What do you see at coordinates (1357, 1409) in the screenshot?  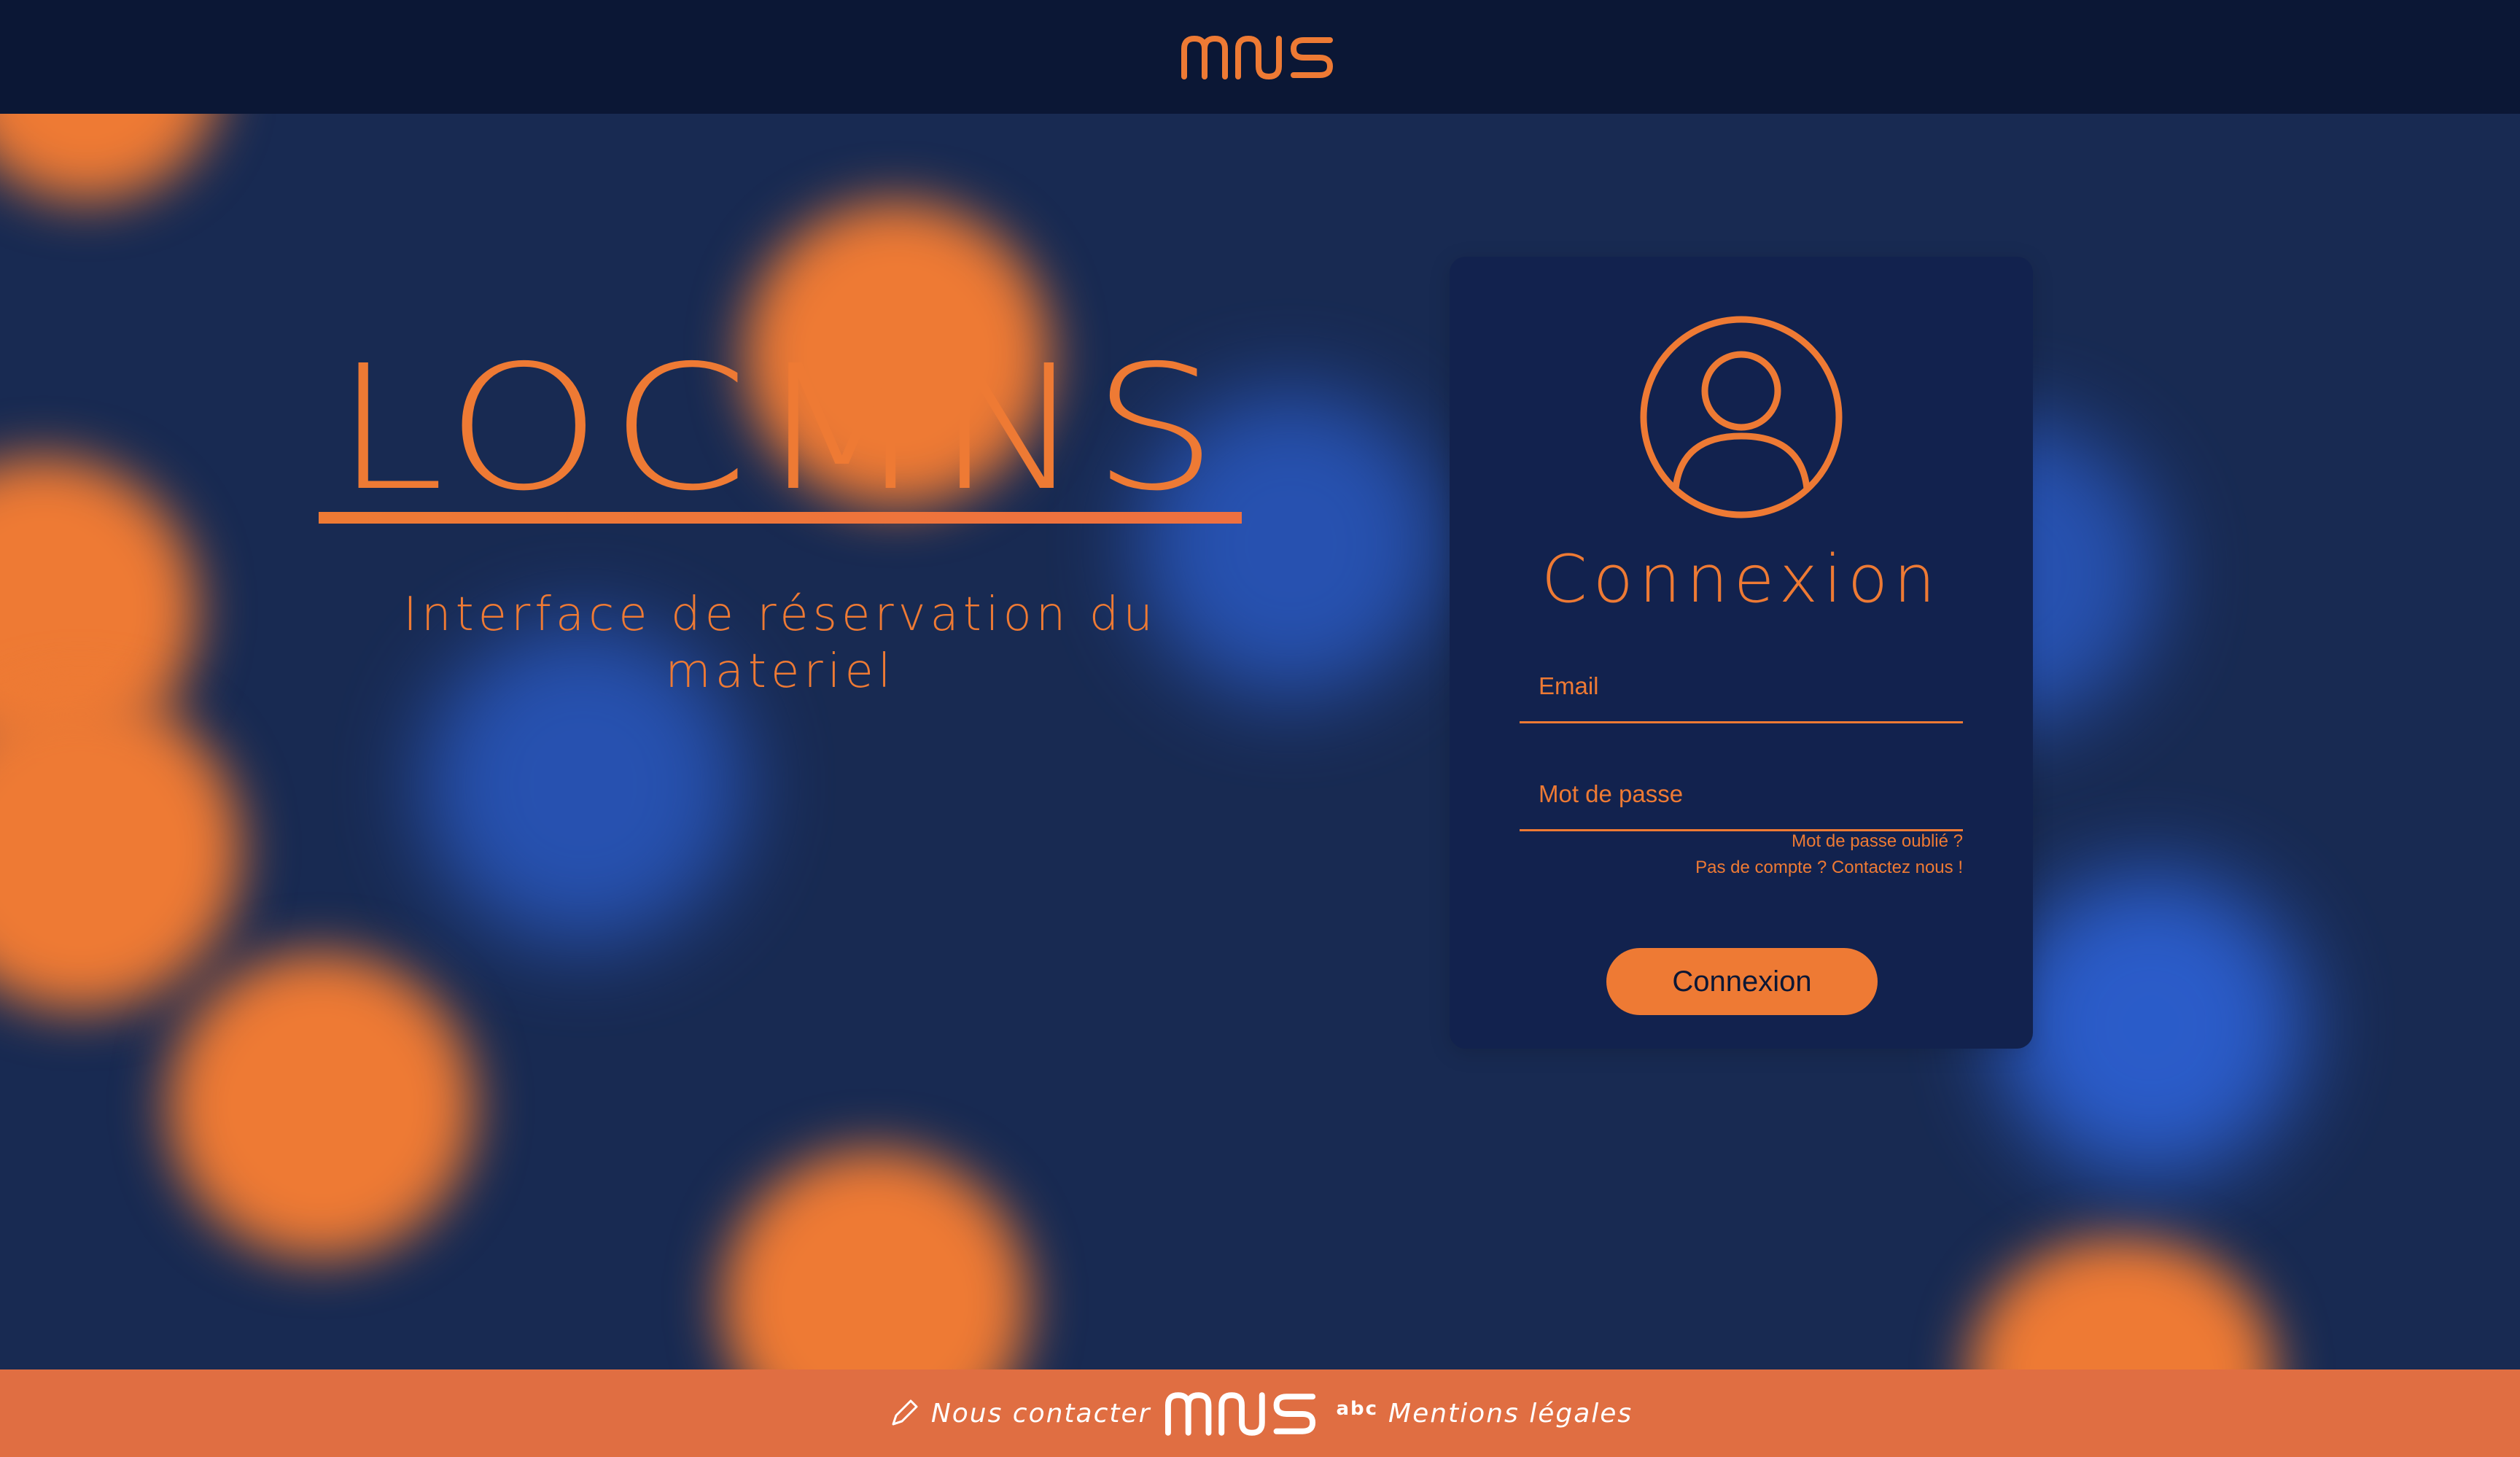 I see `spellcheck-icon: abc` at bounding box center [1357, 1409].